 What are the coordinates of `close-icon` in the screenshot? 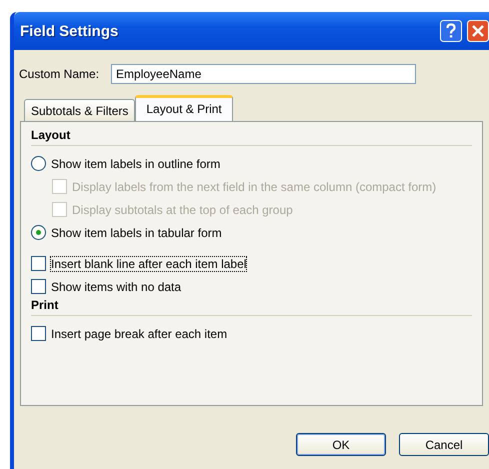 It's located at (478, 31).